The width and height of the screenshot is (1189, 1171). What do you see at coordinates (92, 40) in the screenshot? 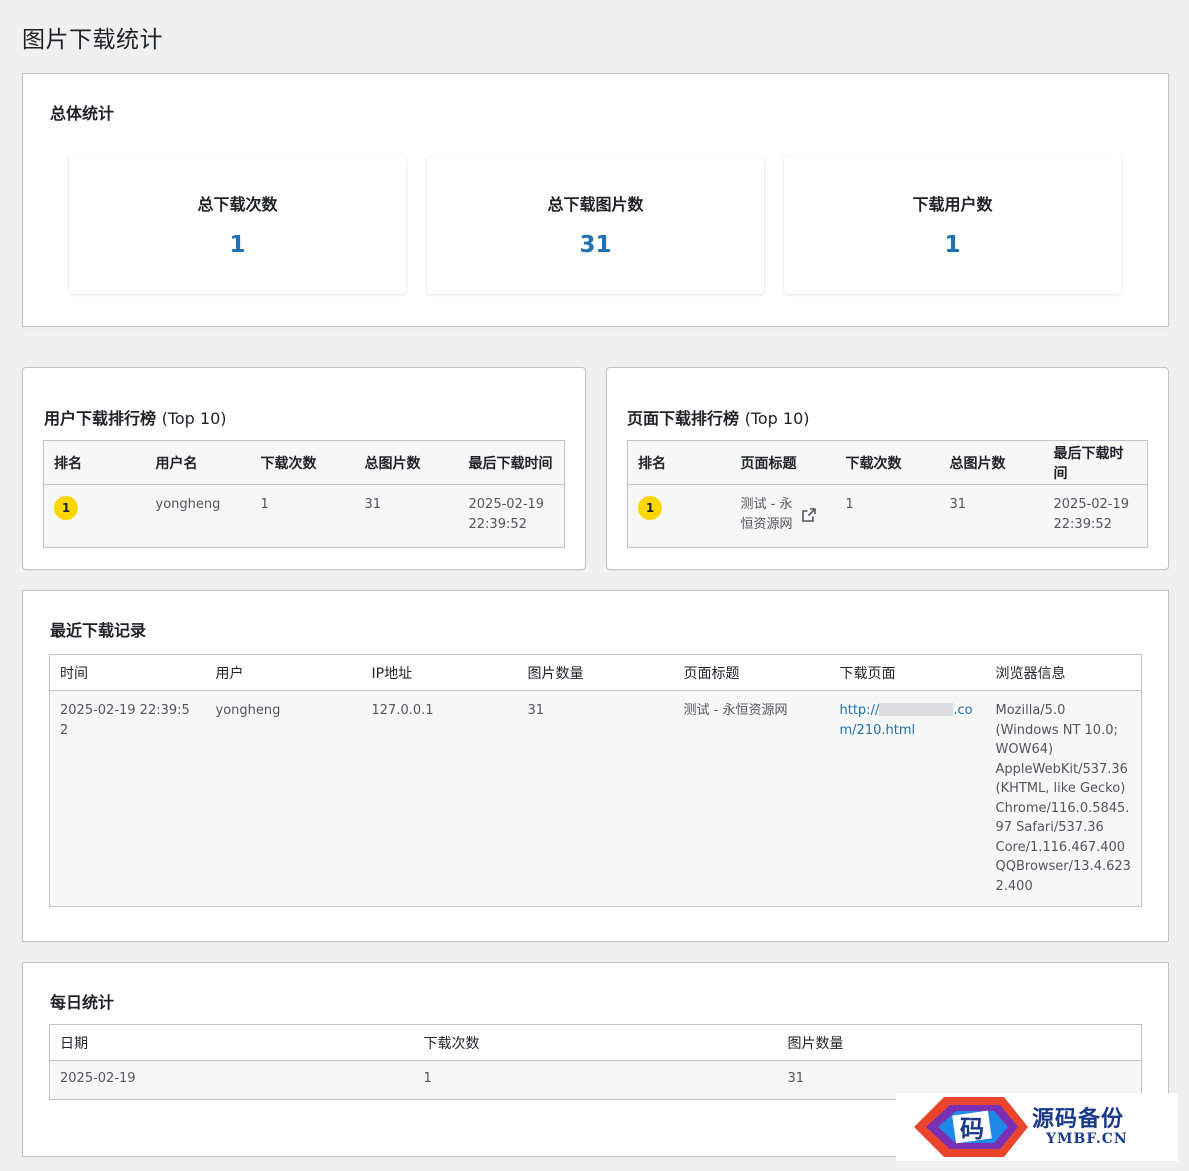
I see `page-title: 图片下载统计` at bounding box center [92, 40].